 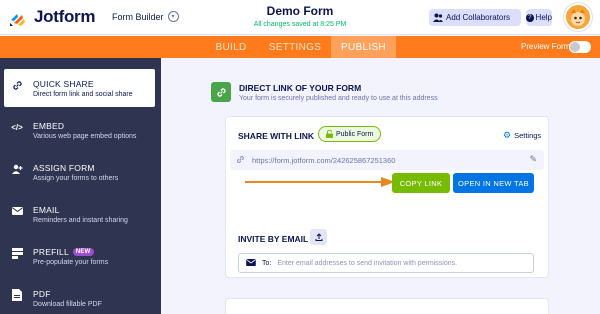 I want to click on sidebar-item-title: PREFILL NEW, so click(x=70, y=252).